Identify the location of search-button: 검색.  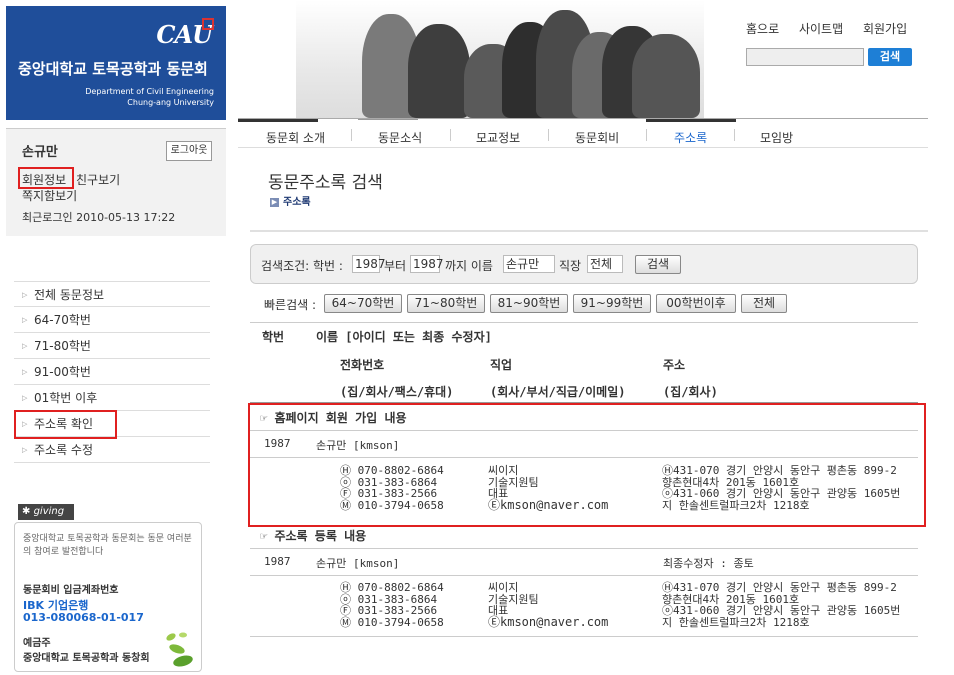
(890, 57).